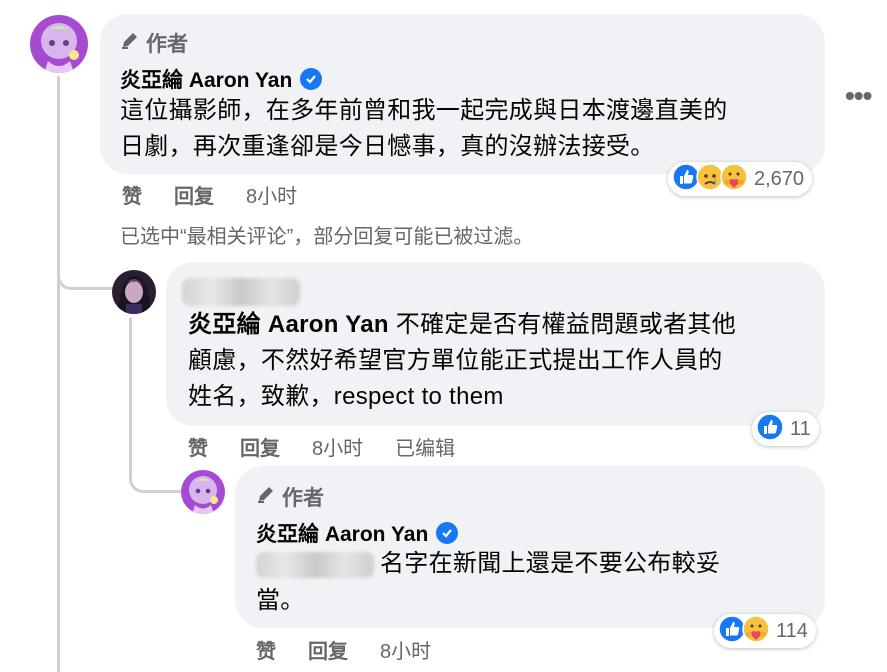  I want to click on thread-connector-reply2, so click(155, 469).